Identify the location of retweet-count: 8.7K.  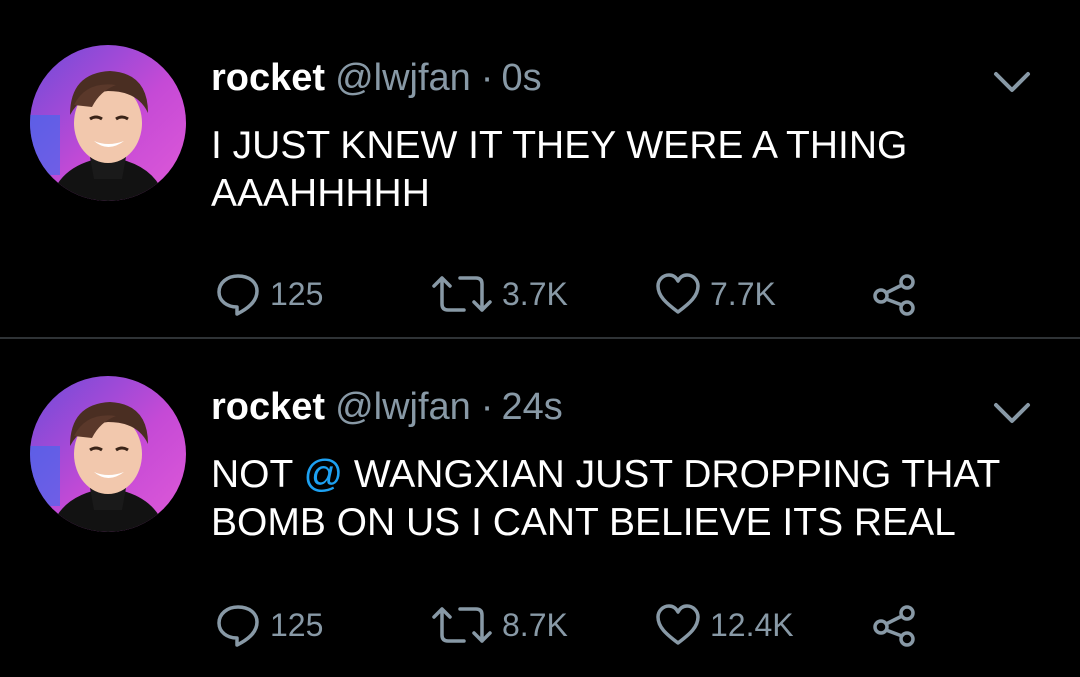
(535, 624).